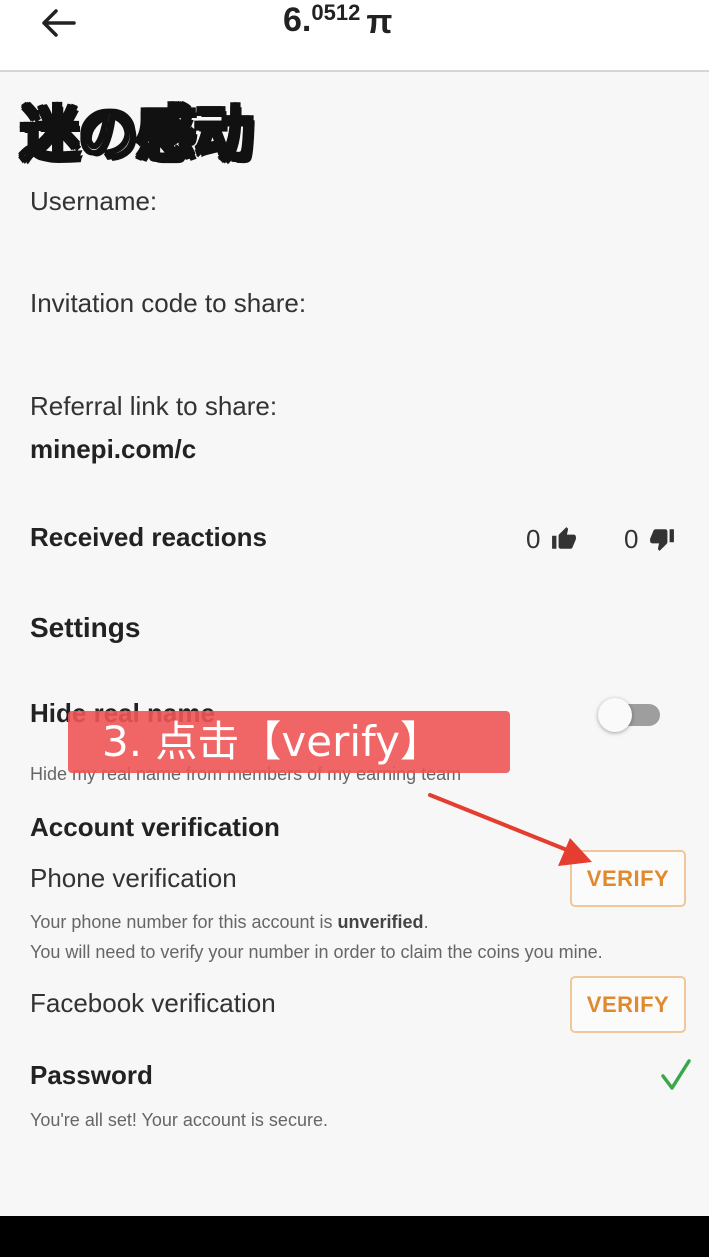  Describe the element at coordinates (297, 20) in the screenshot. I see `balance-integer: 6.` at that location.